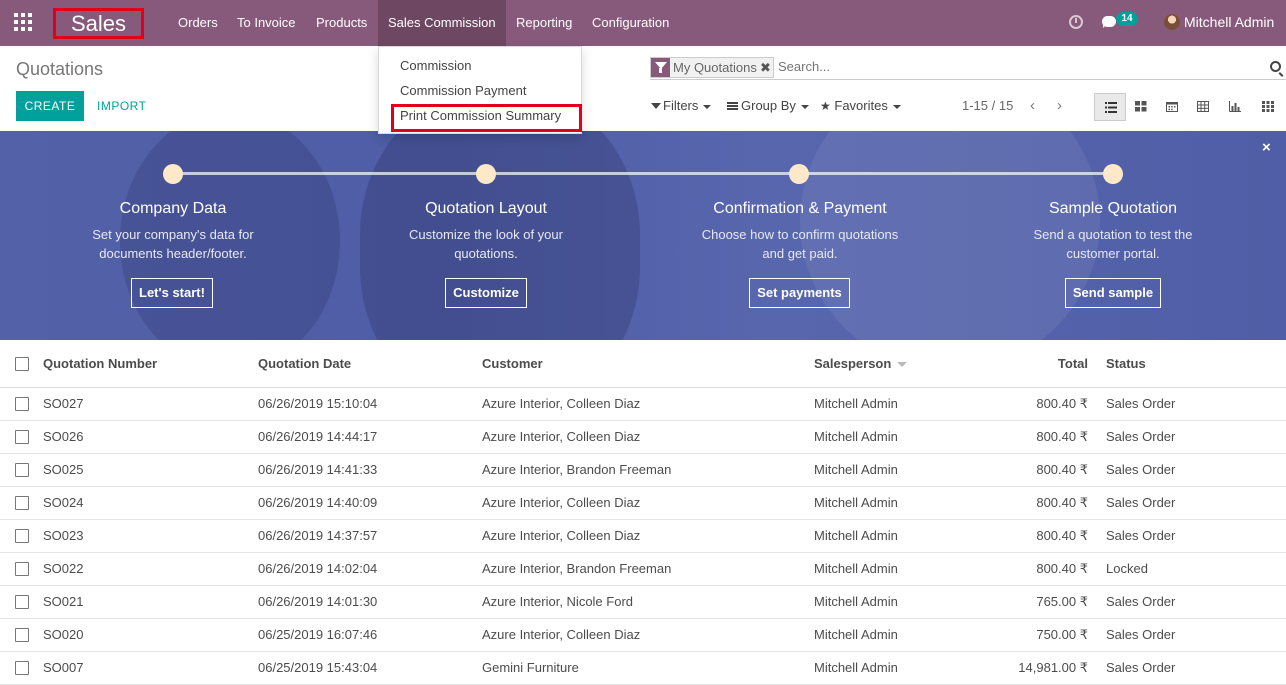 The height and width of the screenshot is (685, 1286). I want to click on customize-button: Customize, so click(486, 293).